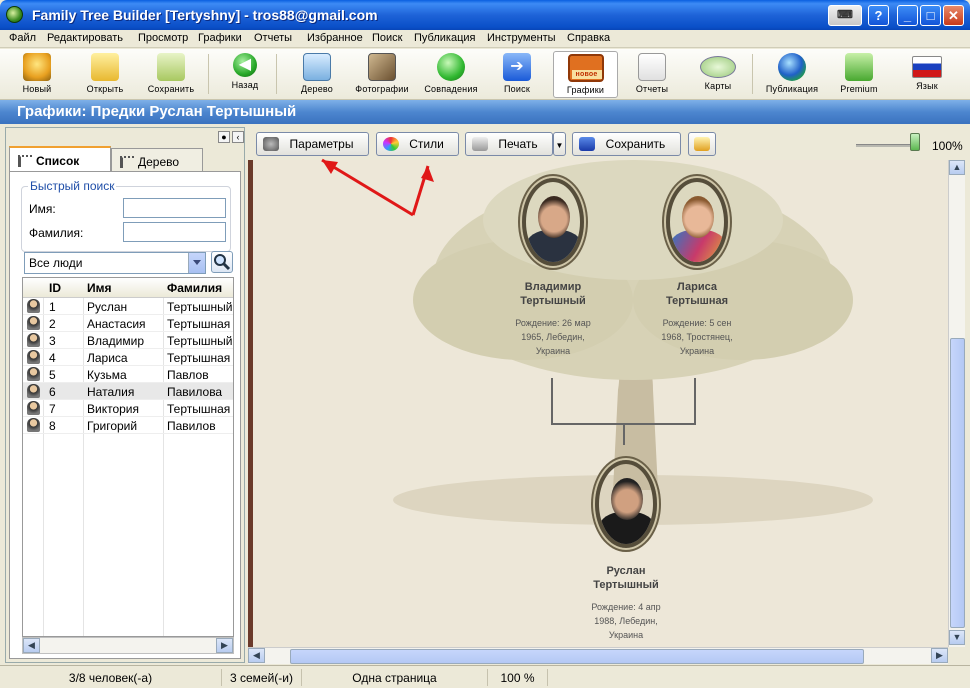 The image size is (970, 688). I want to click on print-dropdown-button: ▼, so click(559, 144).